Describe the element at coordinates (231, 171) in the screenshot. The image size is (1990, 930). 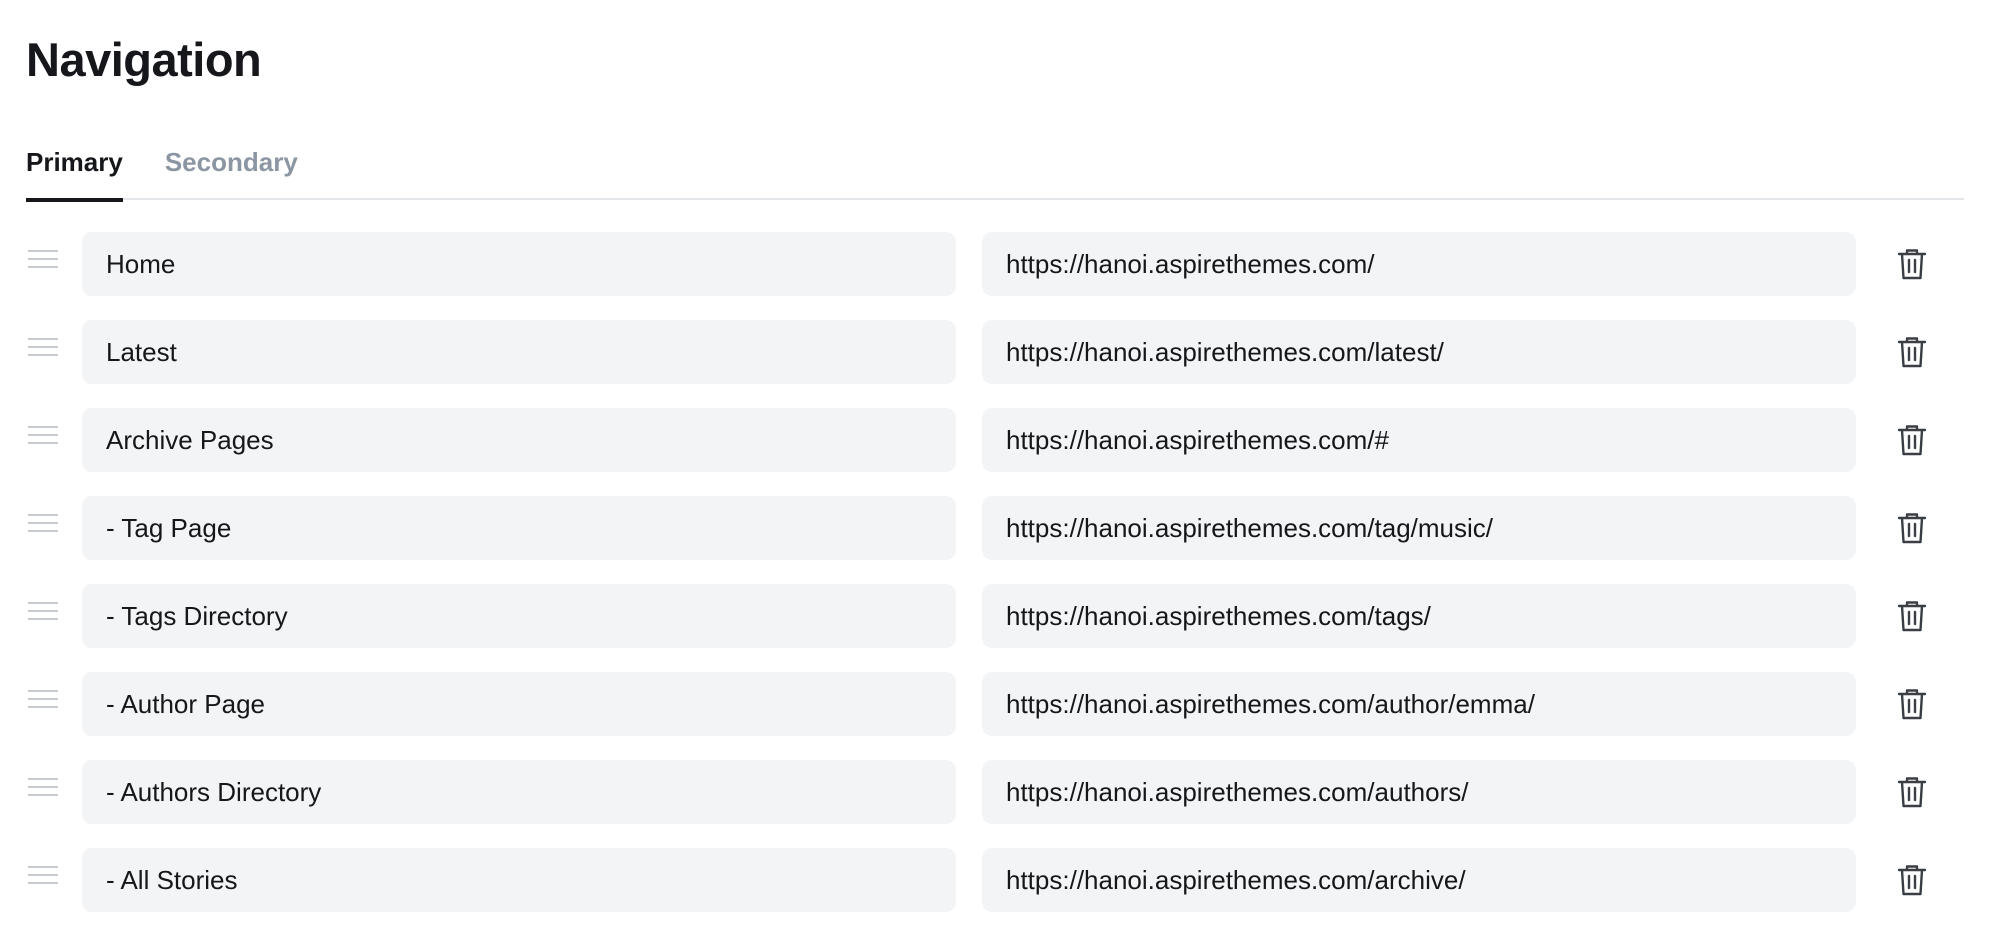
I see `tab-secondary: Secondary` at that location.